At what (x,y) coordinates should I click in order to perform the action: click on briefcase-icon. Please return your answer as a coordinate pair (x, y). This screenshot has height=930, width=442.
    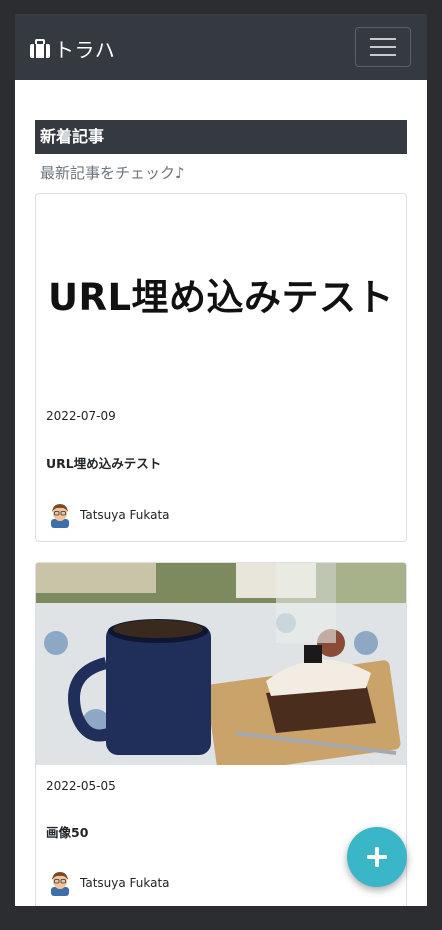
    Looking at the image, I should click on (40, 48).